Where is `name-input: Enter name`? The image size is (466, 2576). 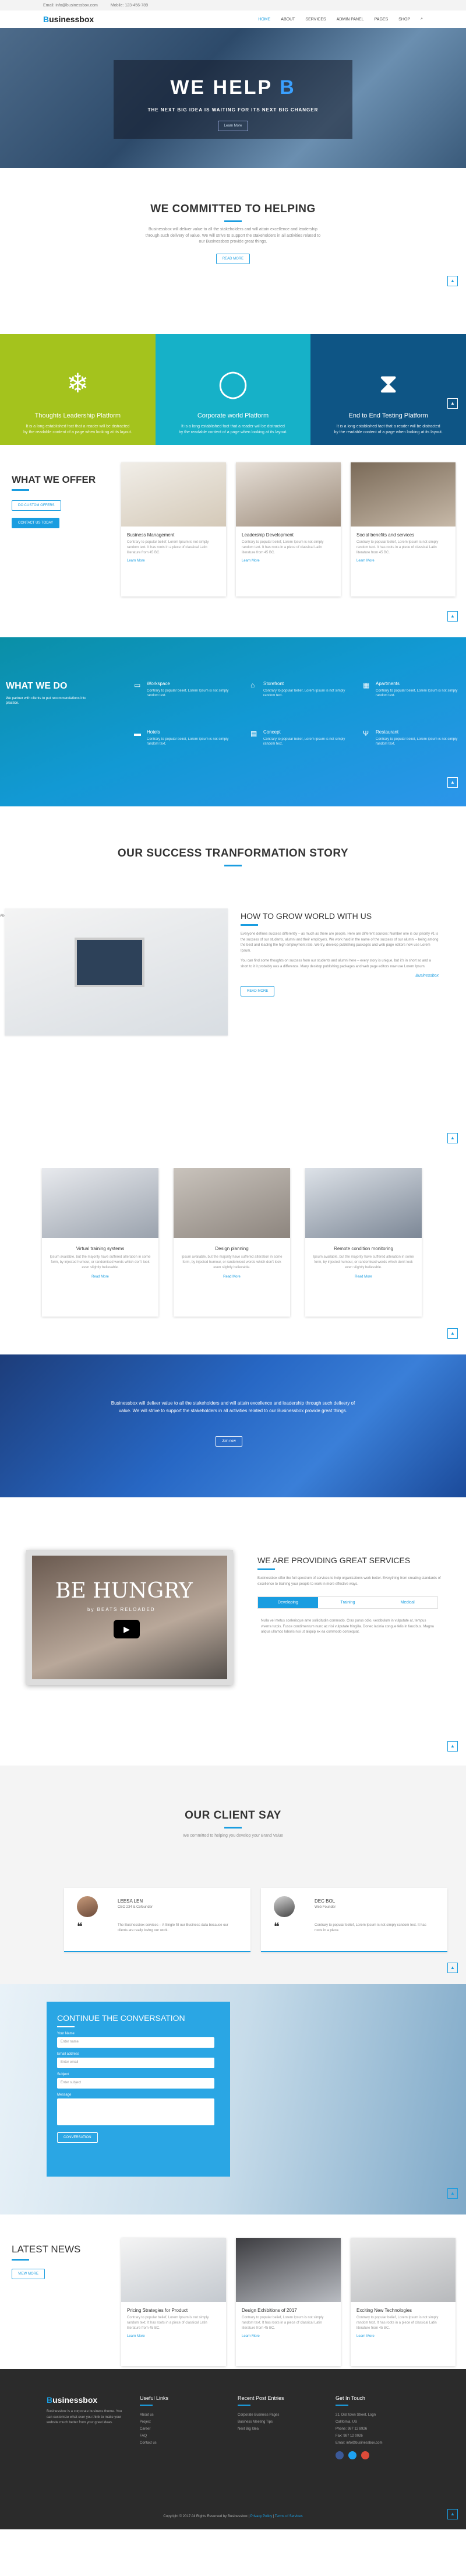
name-input: Enter name is located at coordinates (135, 2042).